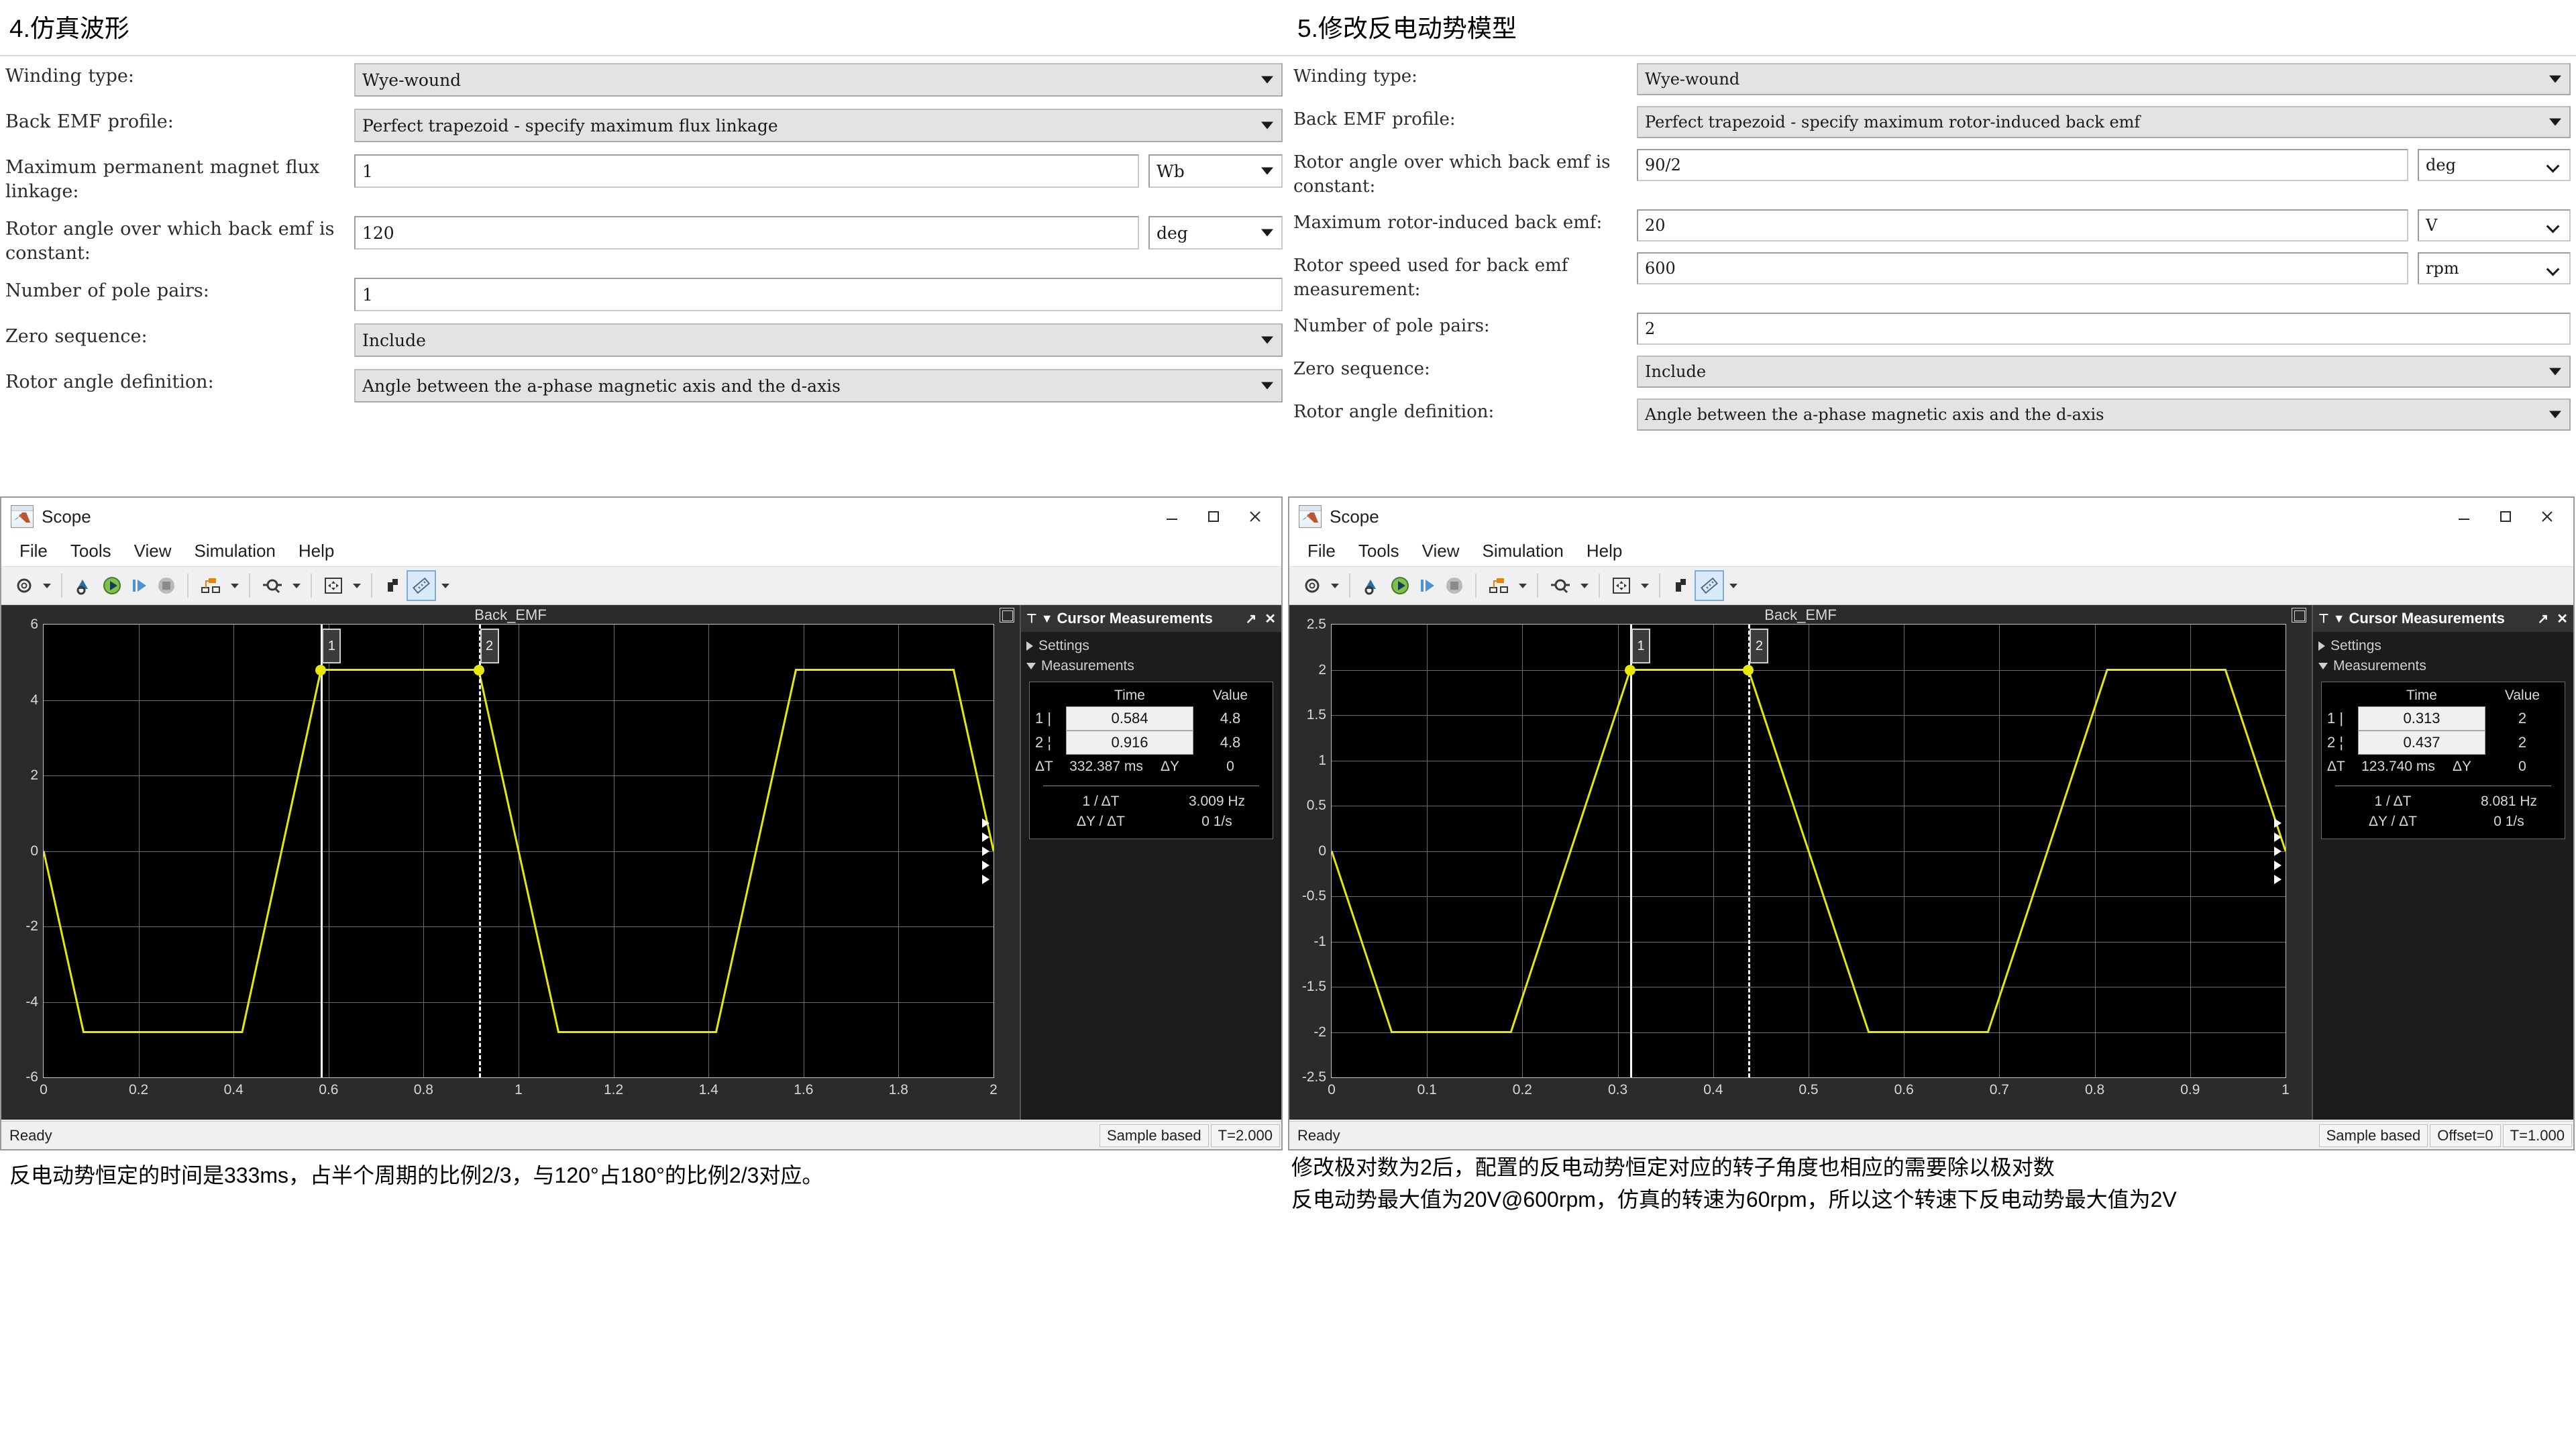  I want to click on cursor-1-time-field: 0.584, so click(1129, 718).